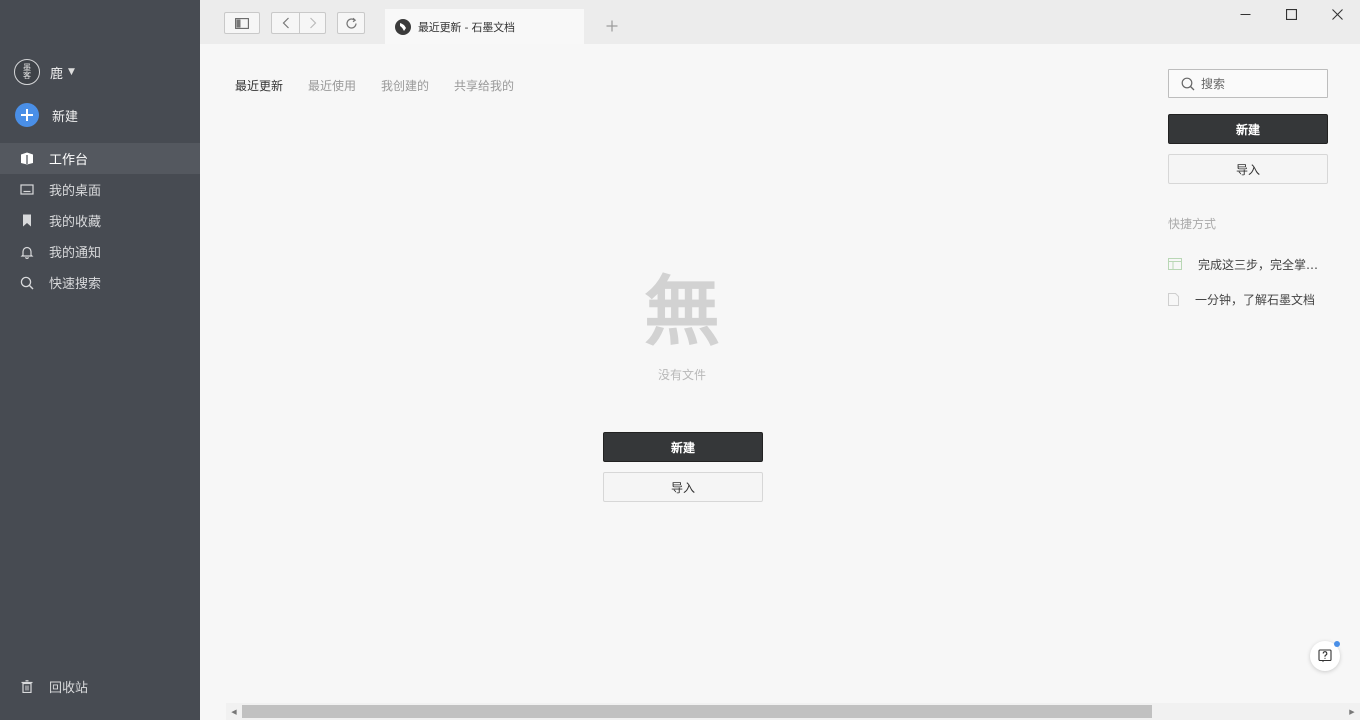  I want to click on maximize-button, so click(1291, 14).